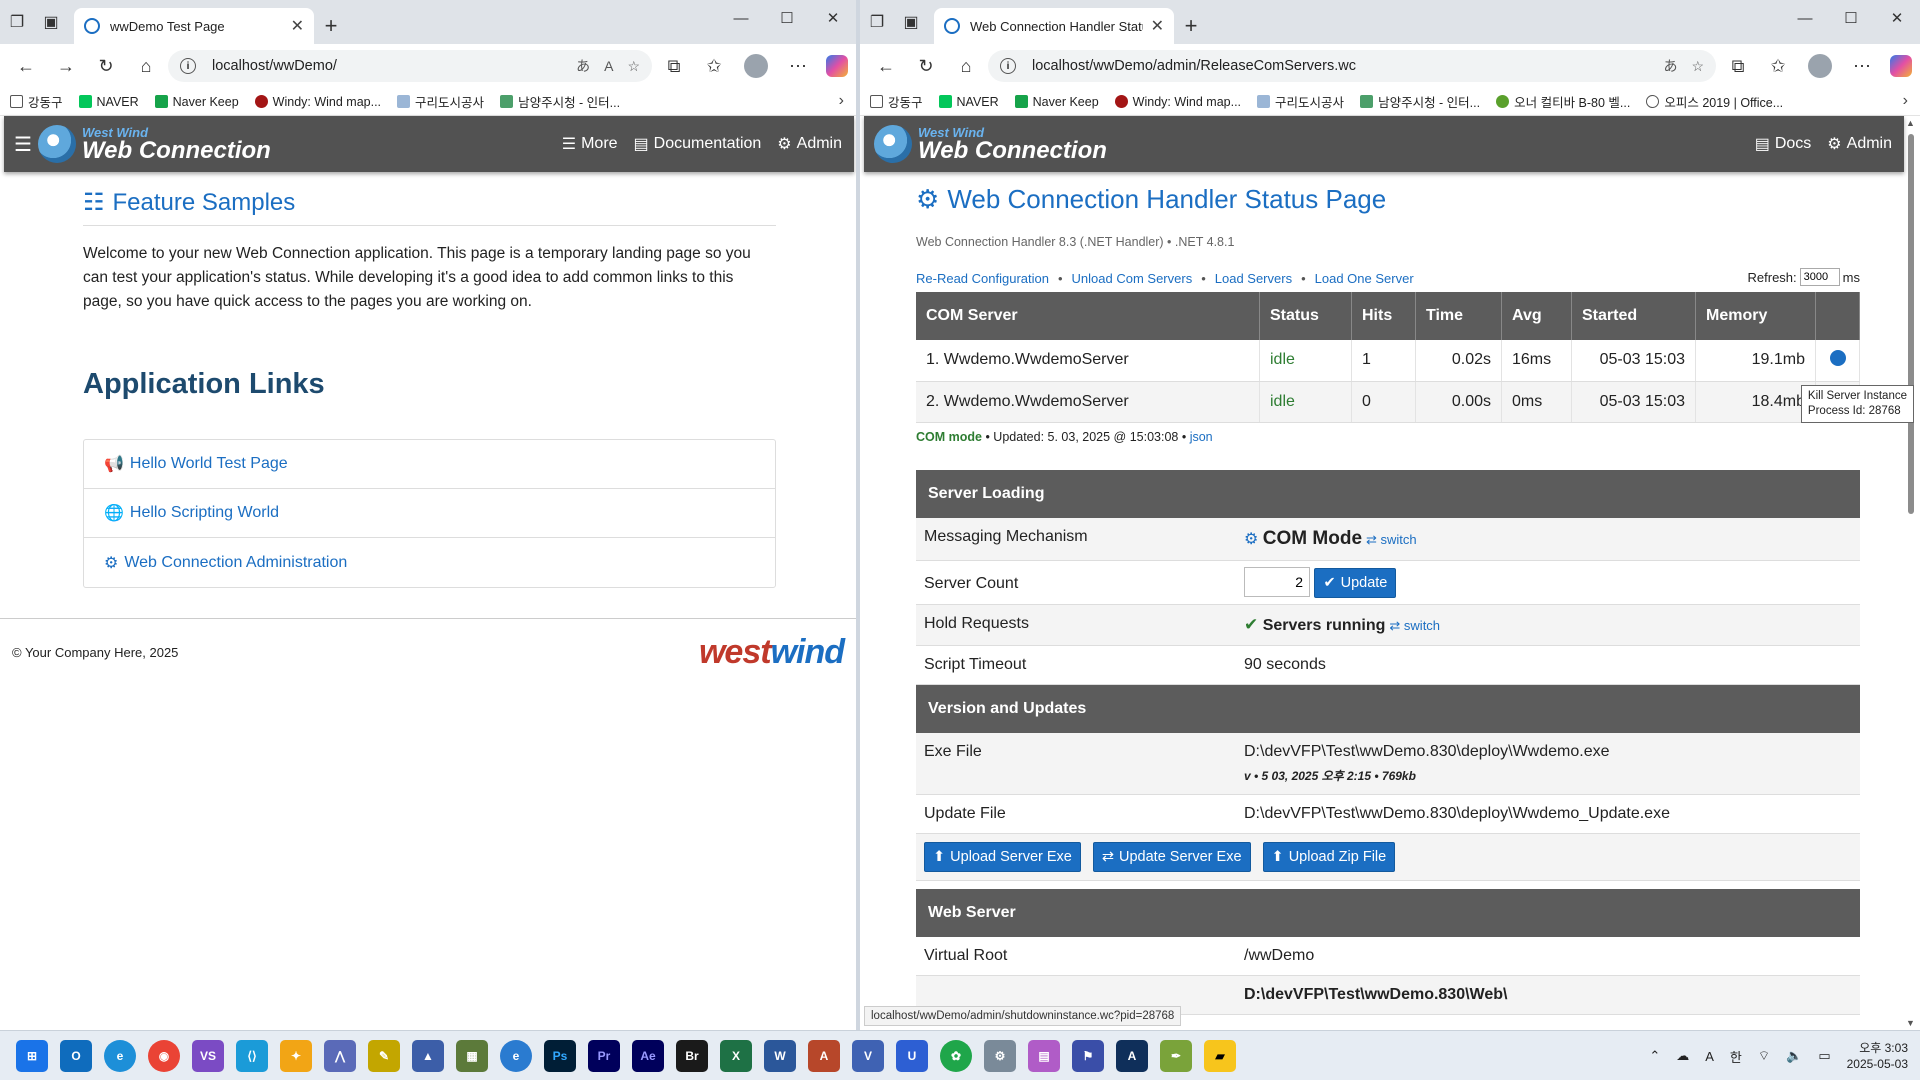 This screenshot has width=1920, height=1080. Describe the element at coordinates (756, 66) in the screenshot. I see `profile-avatar` at that location.